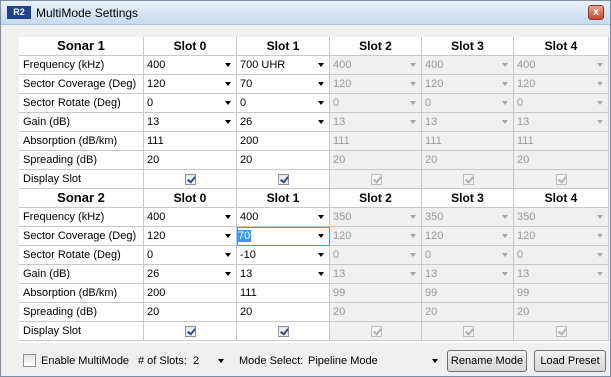 Image resolution: width=611 pixels, height=377 pixels. What do you see at coordinates (190, 122) in the screenshot?
I see `gain-slot-0-select: 13` at bounding box center [190, 122].